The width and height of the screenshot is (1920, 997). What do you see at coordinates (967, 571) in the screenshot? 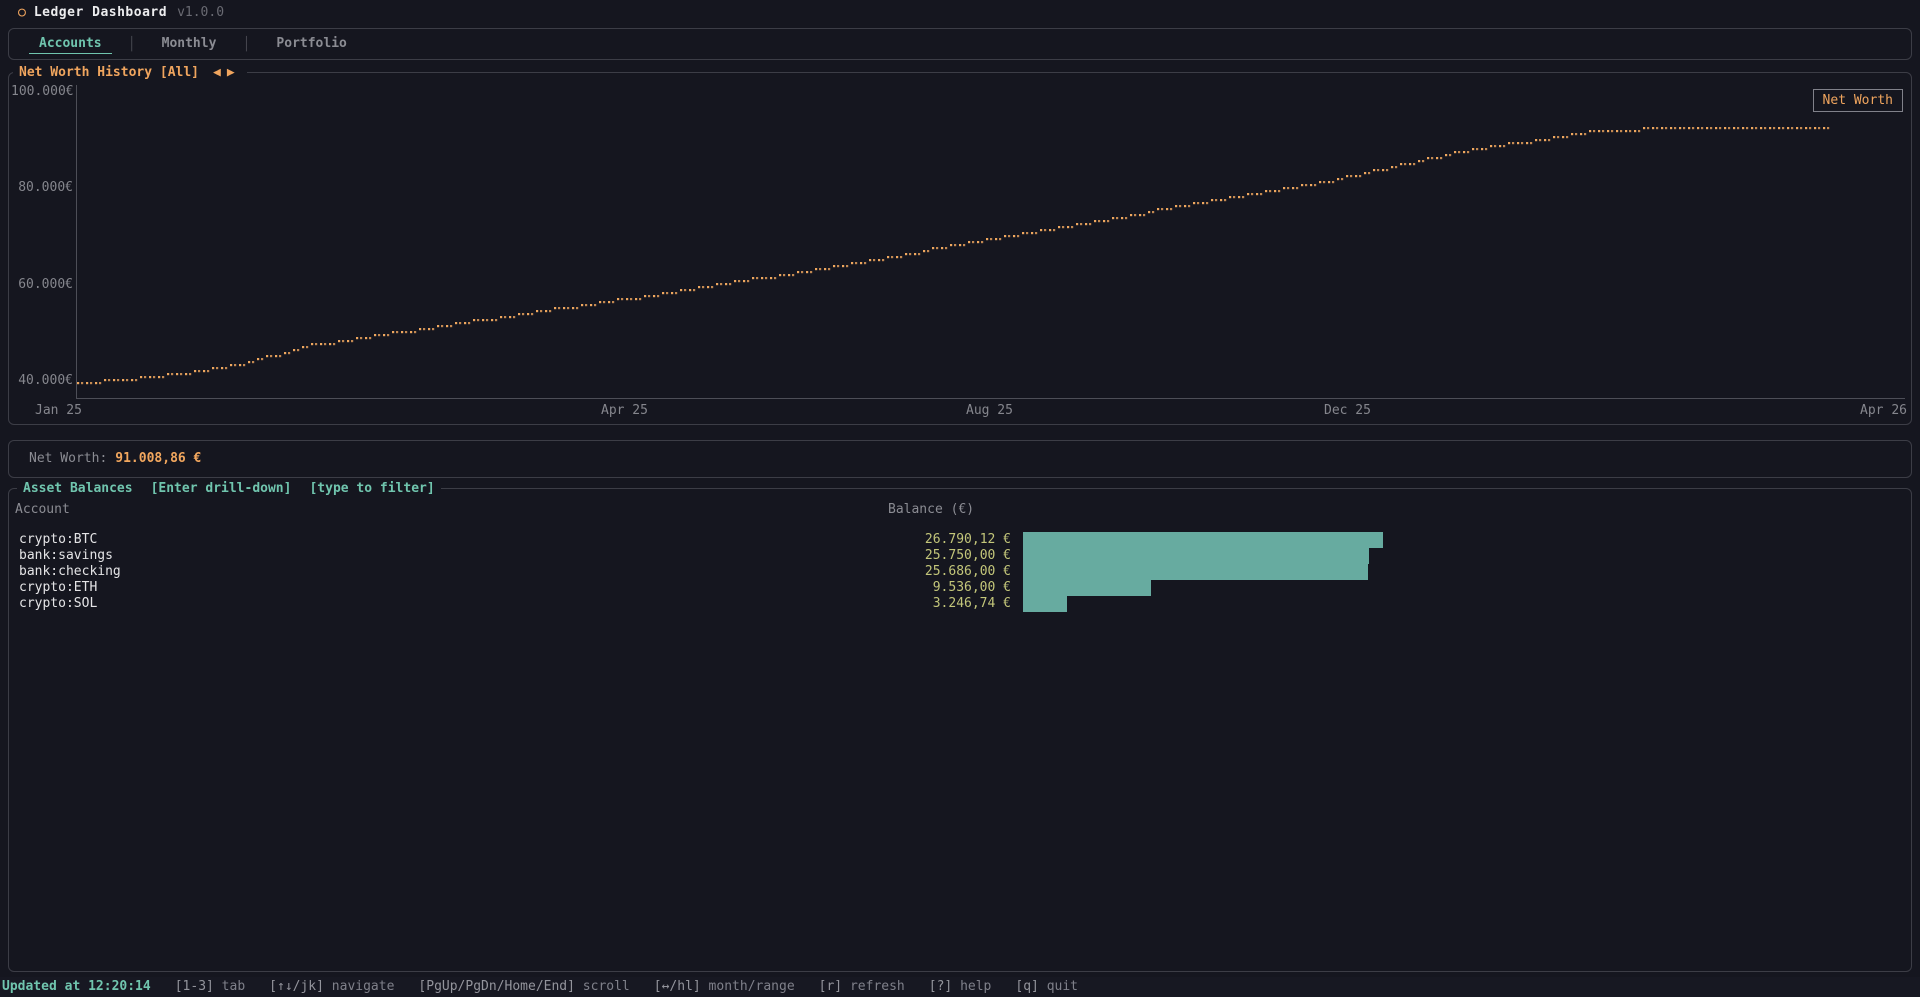
I see `balance-value: 25.686,00 €` at bounding box center [967, 571].